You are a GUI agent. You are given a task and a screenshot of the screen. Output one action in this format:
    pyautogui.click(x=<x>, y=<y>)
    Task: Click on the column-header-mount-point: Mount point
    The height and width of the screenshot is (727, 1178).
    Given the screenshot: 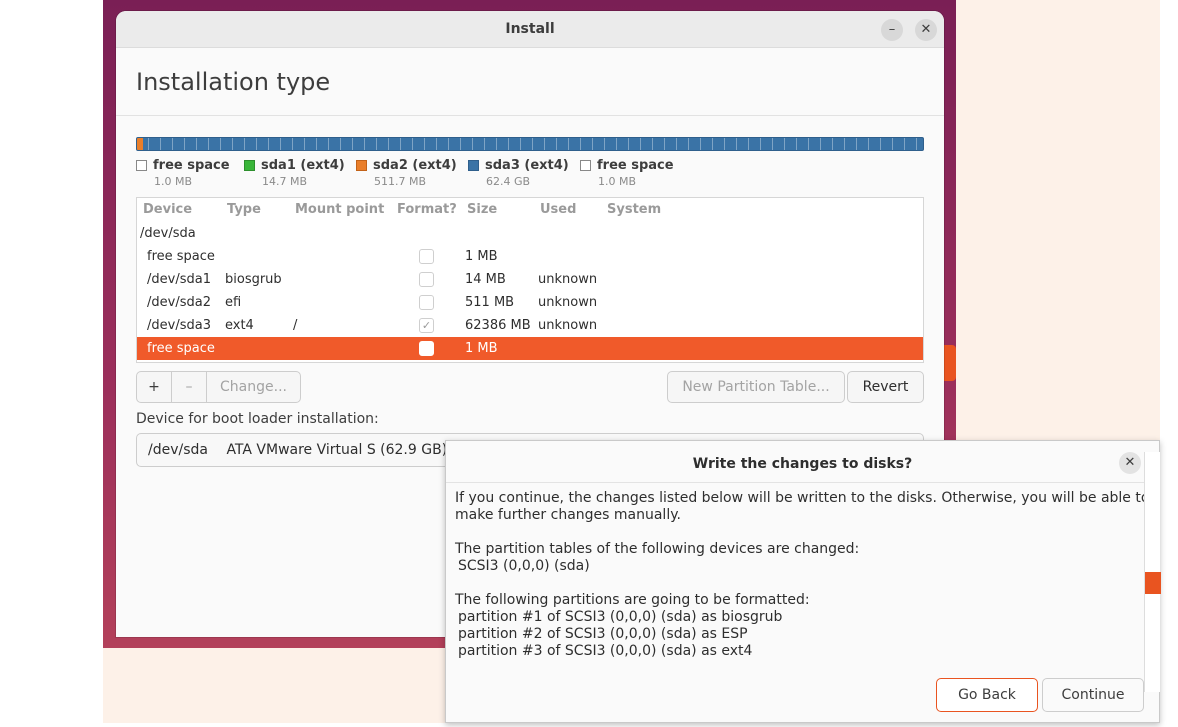 What is the action you would take?
    pyautogui.click(x=339, y=209)
    